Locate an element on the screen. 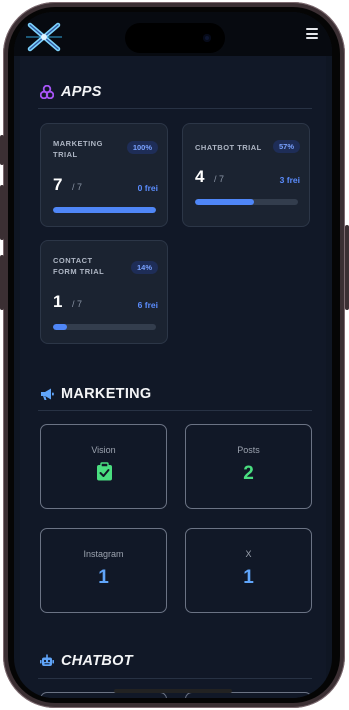 The image size is (349, 710). top-bar is located at coordinates (173, 34).